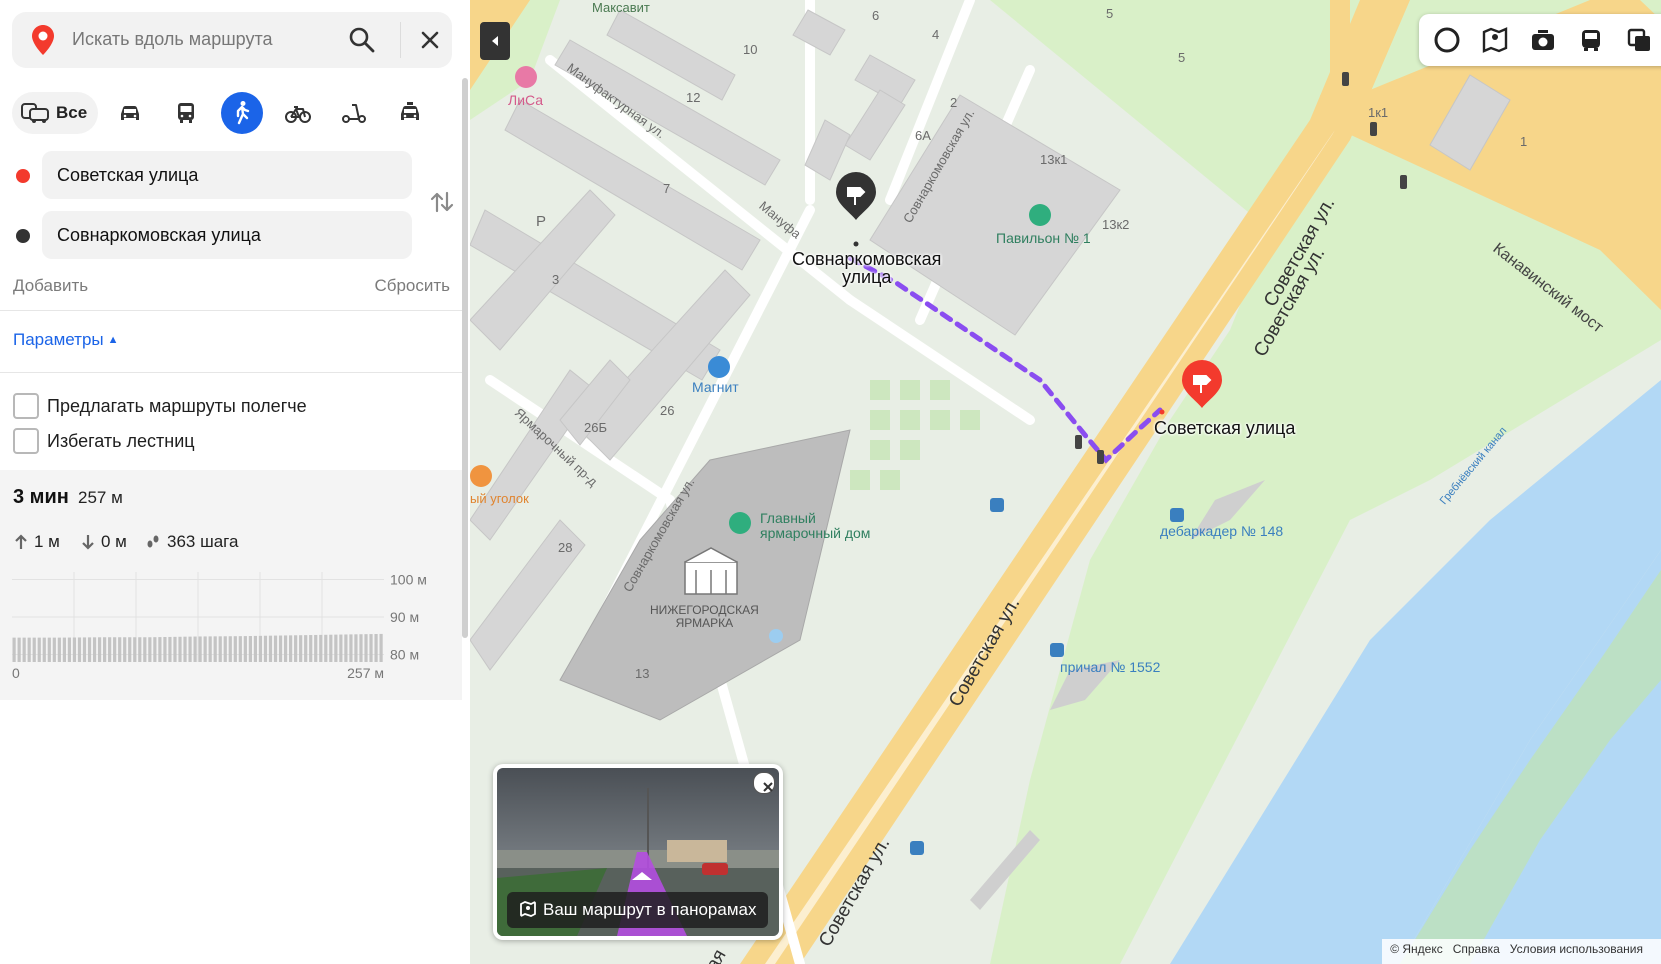  What do you see at coordinates (876, 15) in the screenshot?
I see `house-number: 6` at bounding box center [876, 15].